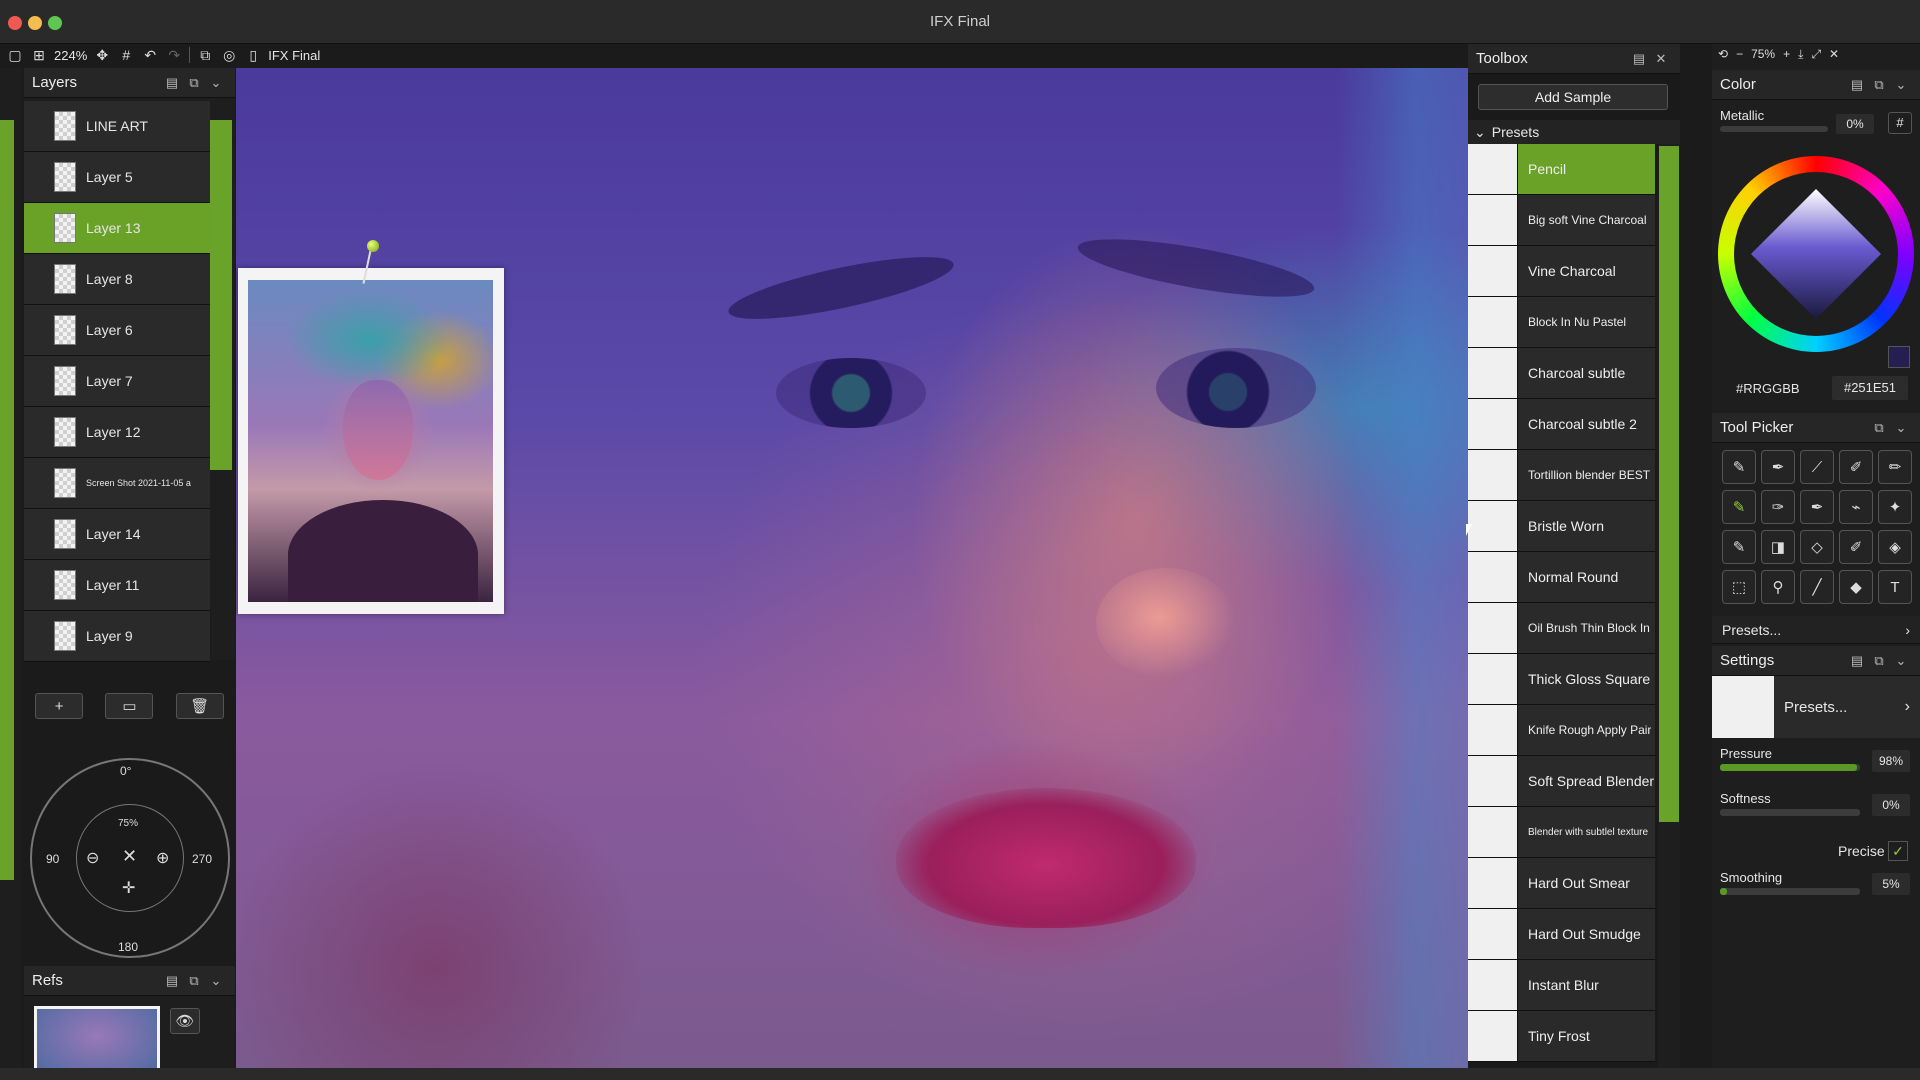 Image resolution: width=1920 pixels, height=1080 pixels. I want to click on layer-row: Layer 12, so click(117, 432).